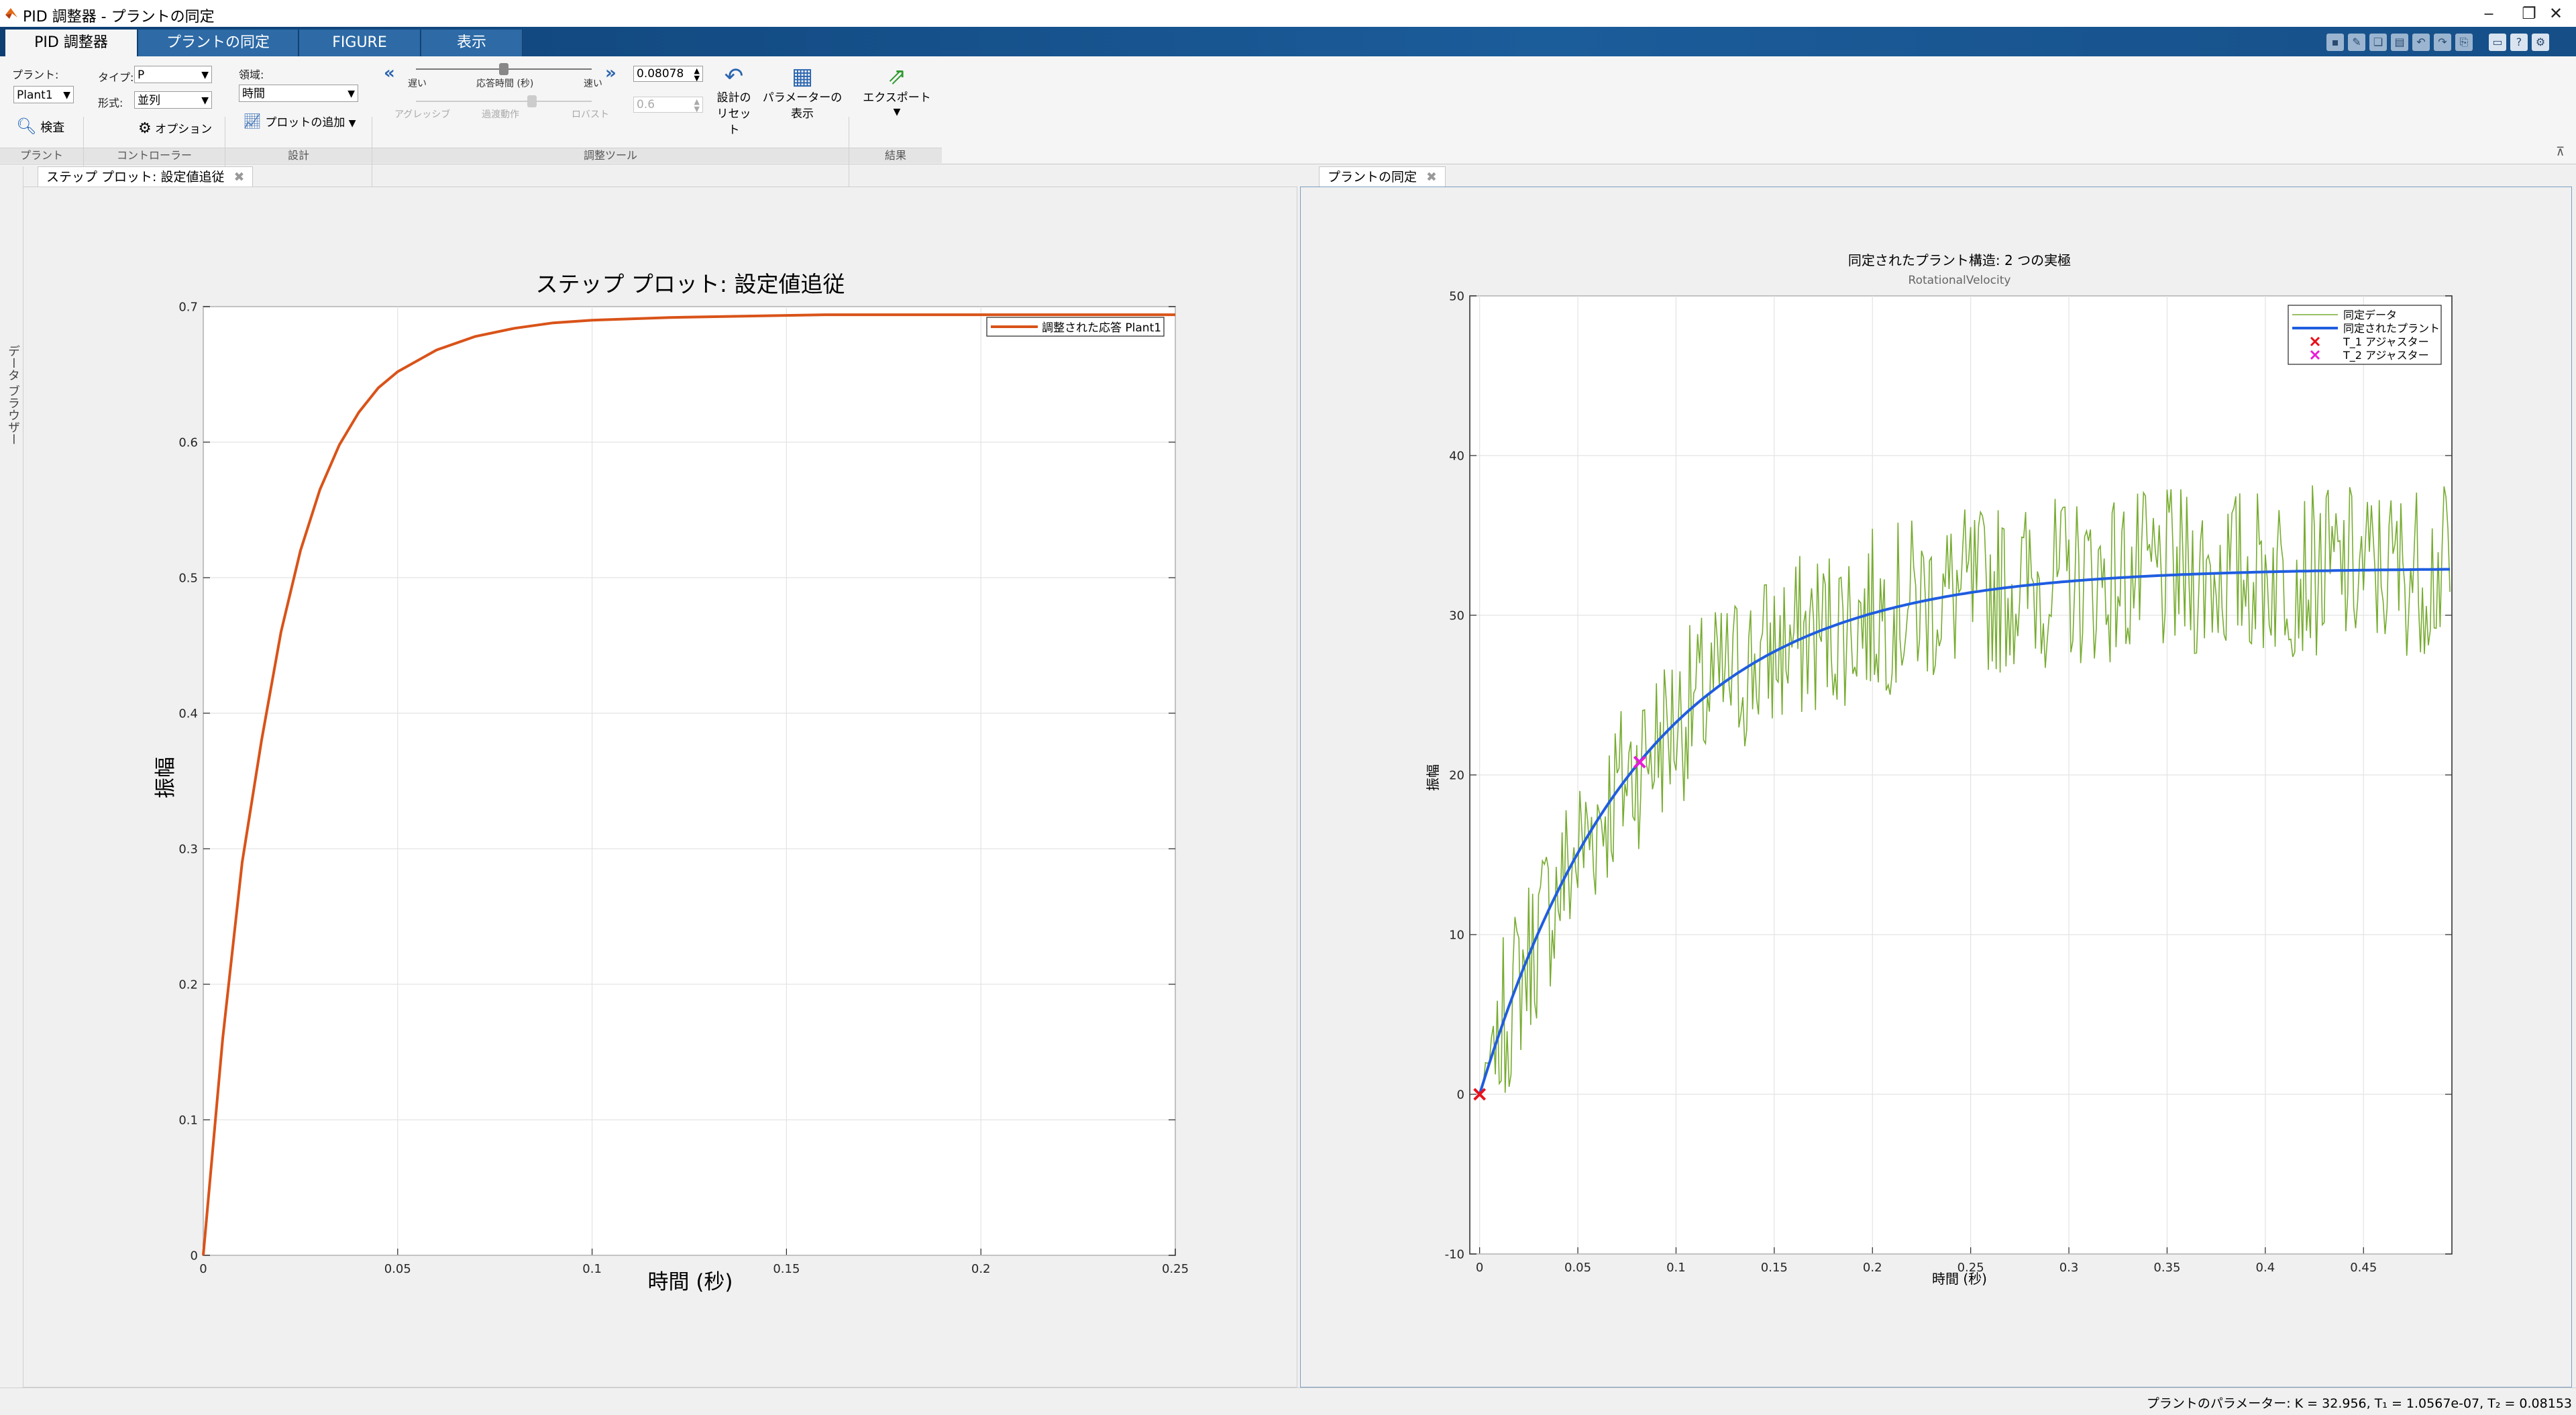 Image resolution: width=2576 pixels, height=1415 pixels. I want to click on x-tick-label: 0.1, so click(592, 1269).